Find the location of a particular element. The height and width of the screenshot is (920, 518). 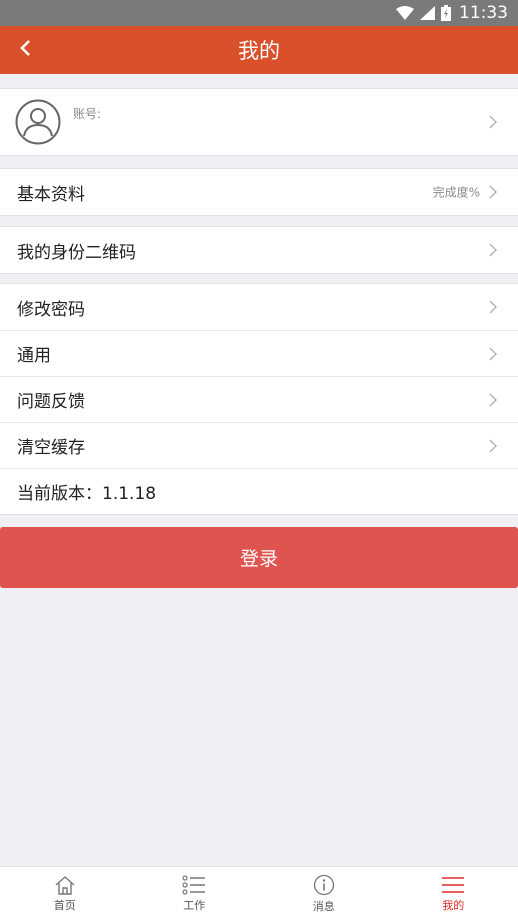

version-label: 当前版本：1.1.18 is located at coordinates (87, 494).